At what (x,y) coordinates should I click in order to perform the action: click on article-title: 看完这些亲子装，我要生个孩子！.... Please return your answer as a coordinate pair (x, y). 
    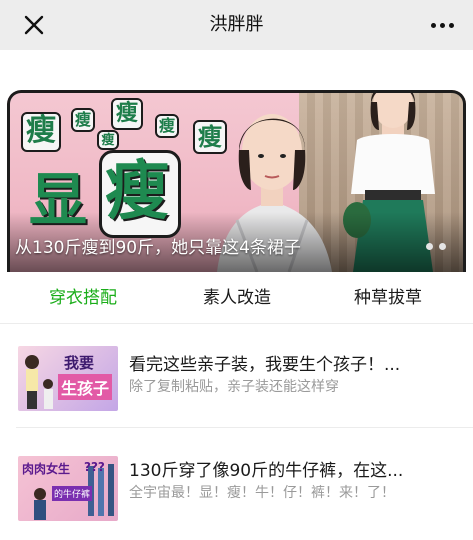
    Looking at the image, I should click on (265, 365).